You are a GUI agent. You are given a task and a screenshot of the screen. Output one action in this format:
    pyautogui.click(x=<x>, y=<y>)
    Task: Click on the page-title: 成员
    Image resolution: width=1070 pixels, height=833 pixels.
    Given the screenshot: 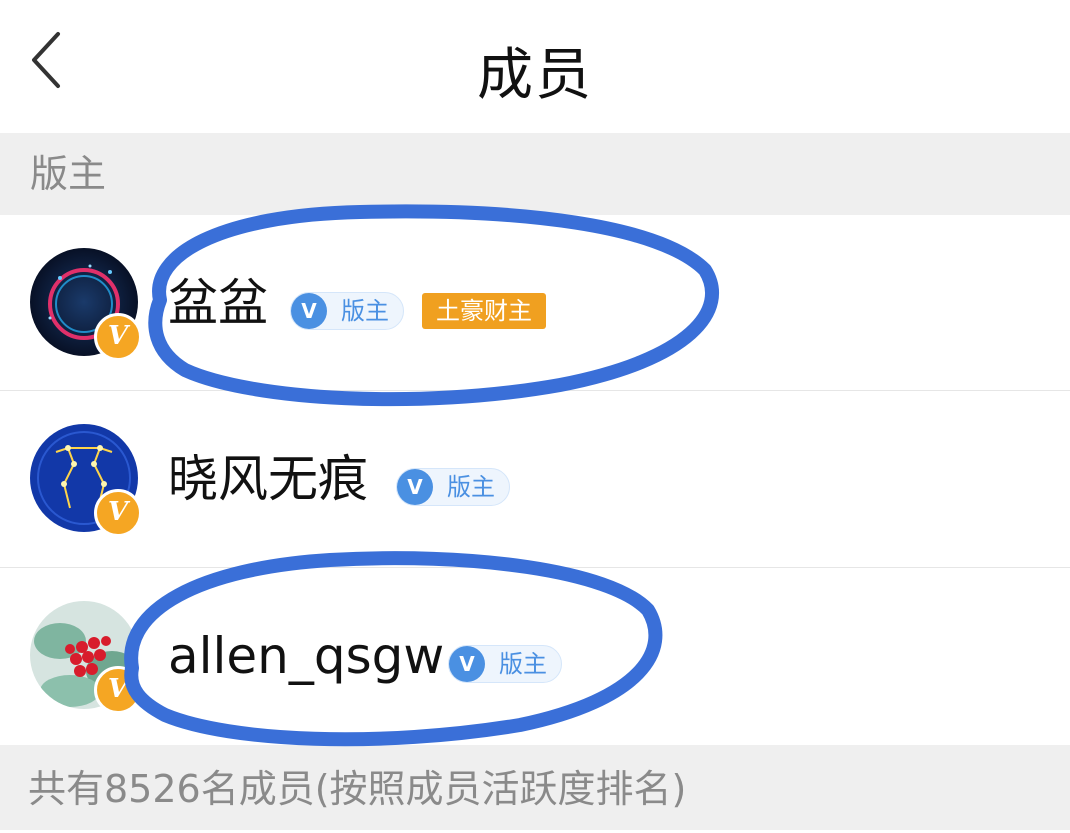 What is the action you would take?
    pyautogui.click(x=535, y=75)
    